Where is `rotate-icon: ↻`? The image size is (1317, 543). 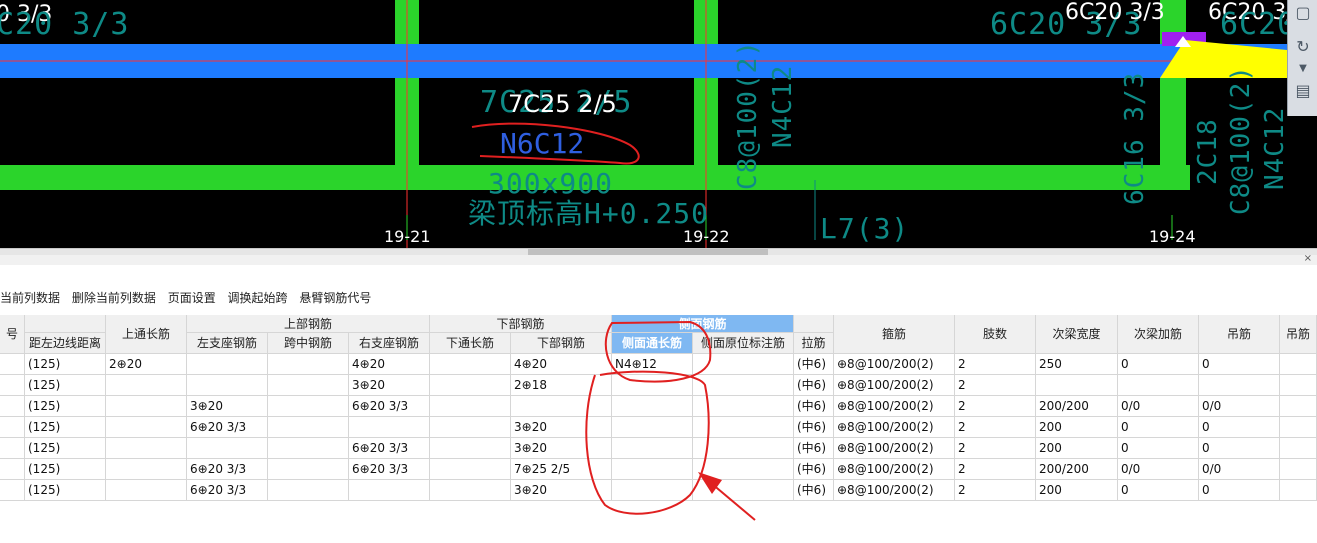 rotate-icon: ↻ is located at coordinates (1303, 47).